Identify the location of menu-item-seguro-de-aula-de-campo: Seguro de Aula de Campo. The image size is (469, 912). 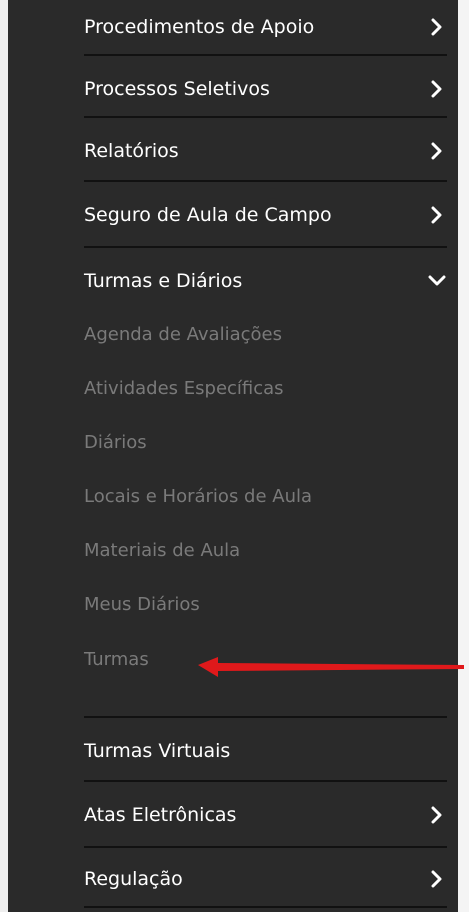
(265, 215).